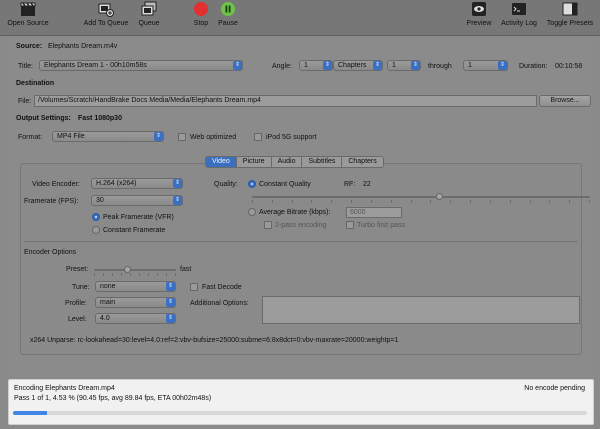  I want to click on level-select: 4.0 ⇕, so click(135, 318).